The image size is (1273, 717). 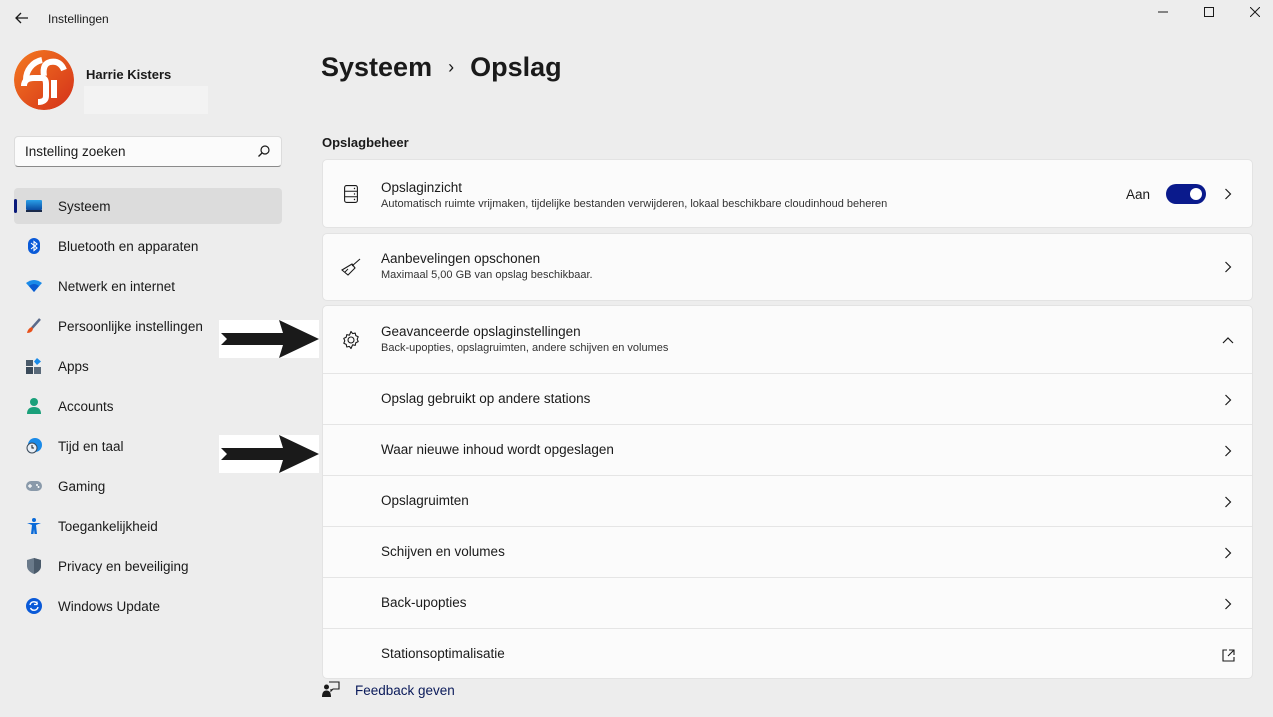 What do you see at coordinates (34, 406) in the screenshot?
I see `person-icon` at bounding box center [34, 406].